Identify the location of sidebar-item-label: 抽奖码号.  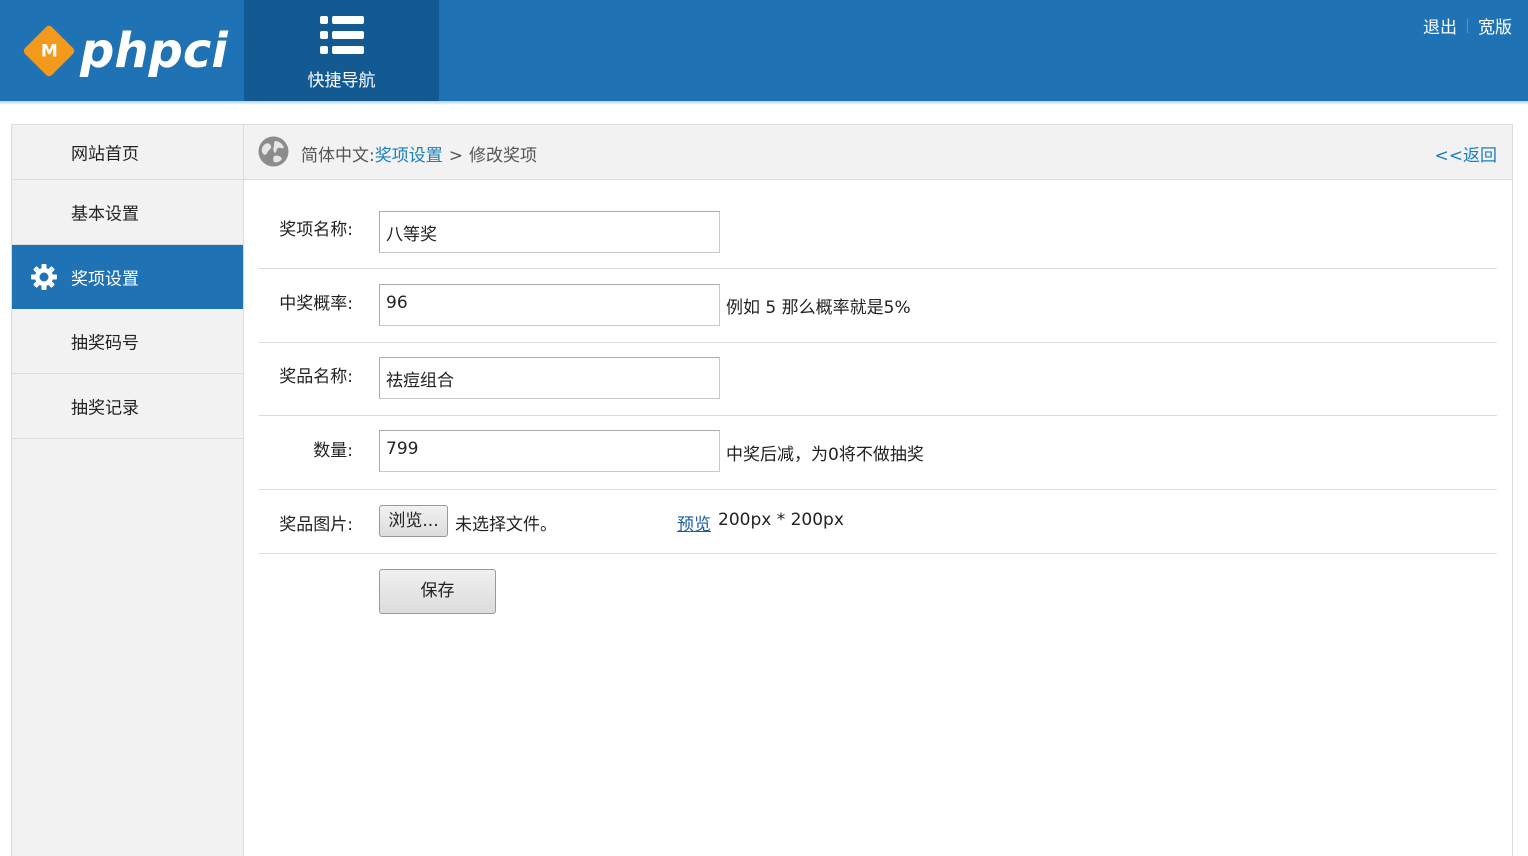
(105, 343).